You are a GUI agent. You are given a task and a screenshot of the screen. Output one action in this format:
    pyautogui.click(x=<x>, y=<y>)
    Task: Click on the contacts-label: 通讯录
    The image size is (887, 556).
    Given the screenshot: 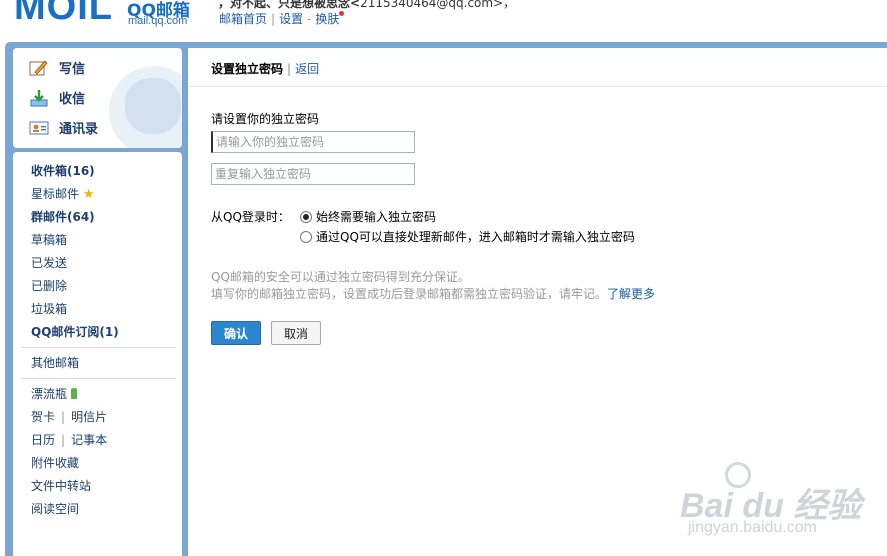 What is the action you would take?
    pyautogui.click(x=79, y=129)
    